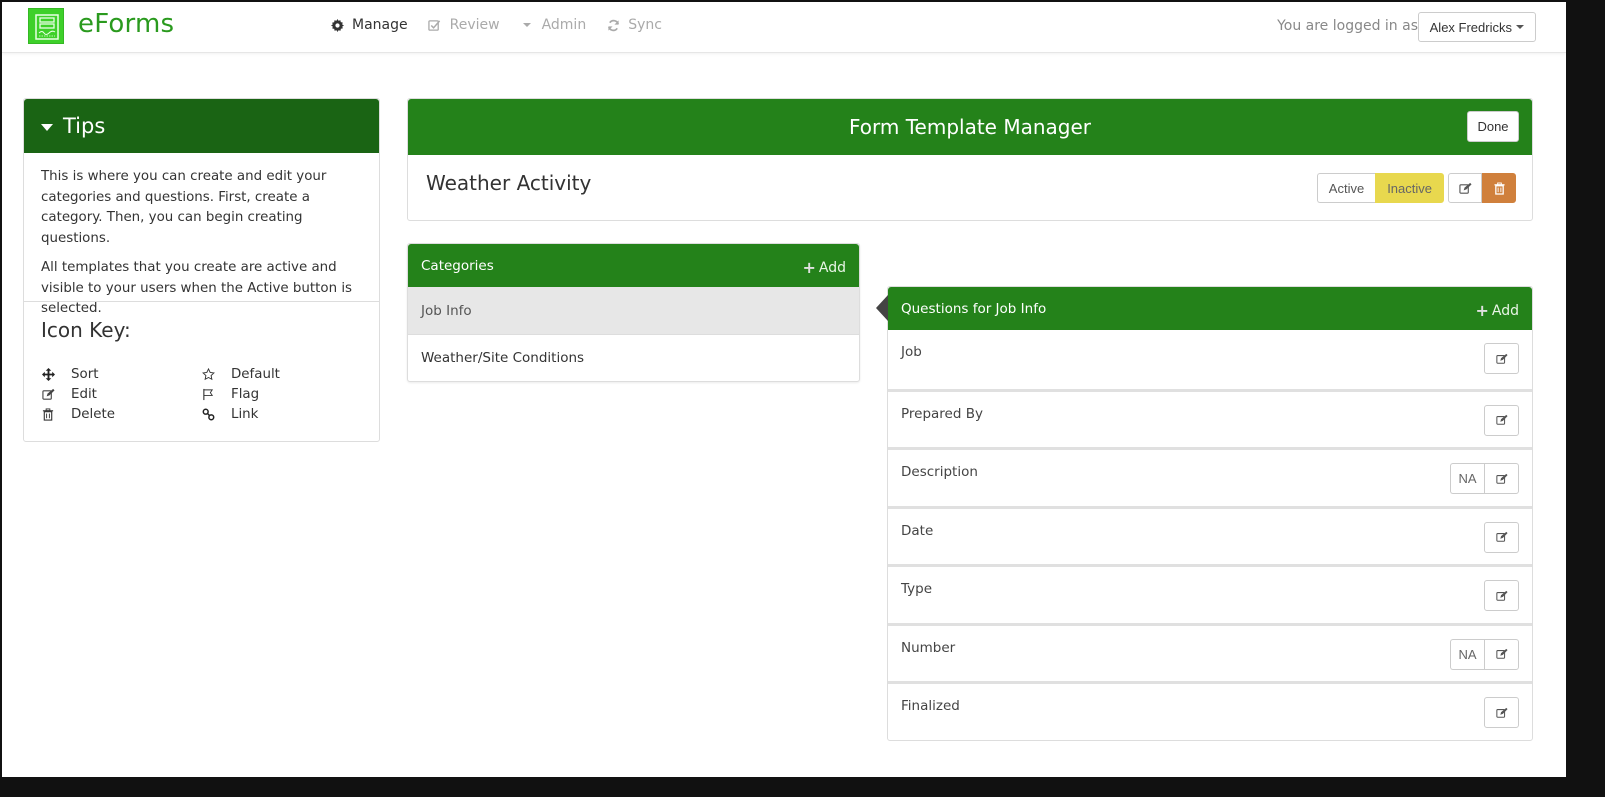 The image size is (1605, 797). Describe the element at coordinates (942, 413) in the screenshot. I see `question-label: Prepared By` at that location.